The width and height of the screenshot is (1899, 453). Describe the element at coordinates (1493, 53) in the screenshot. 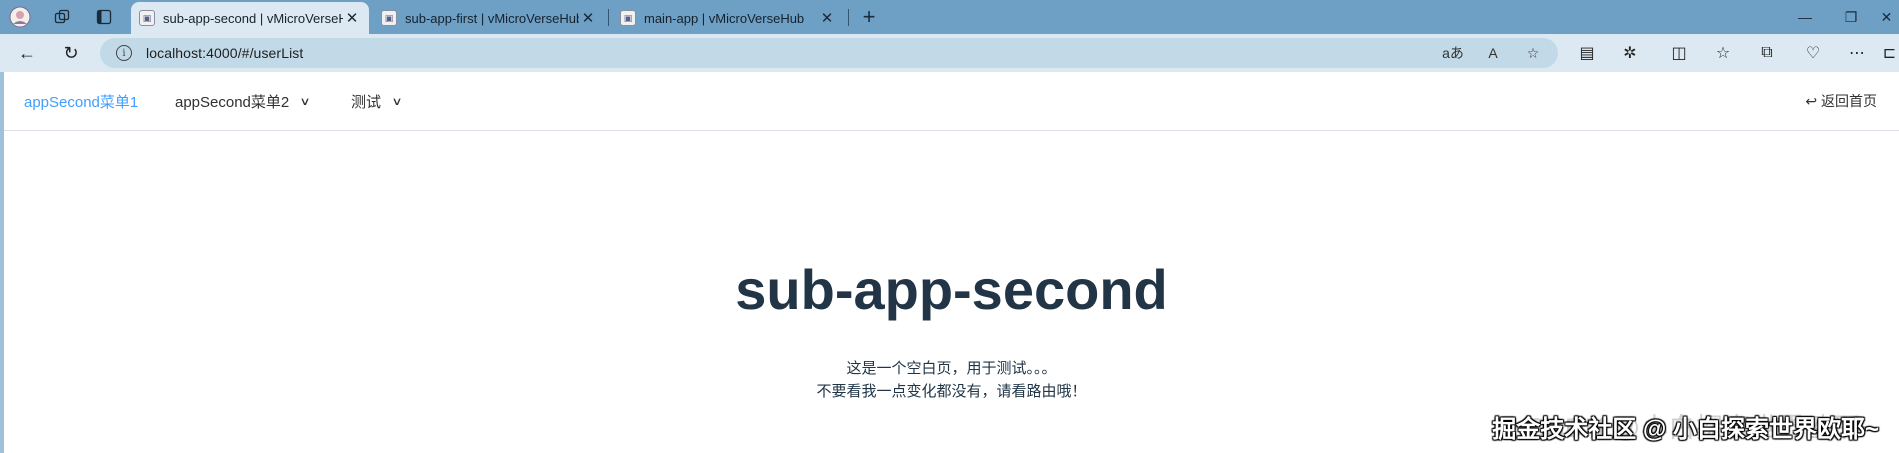

I see `font-size-icon: A` at that location.